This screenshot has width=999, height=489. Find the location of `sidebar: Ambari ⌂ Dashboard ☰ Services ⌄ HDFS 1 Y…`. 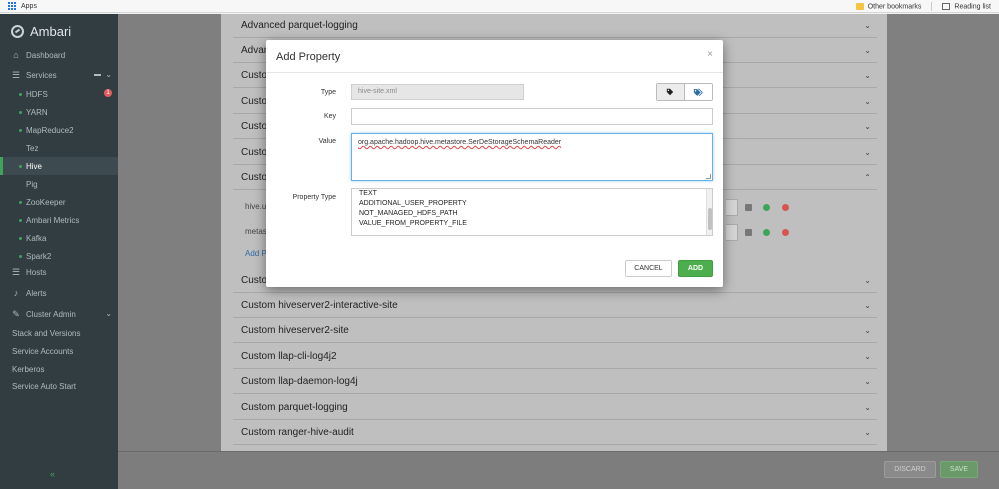

sidebar: Ambari ⌂ Dashboard ☰ Services ⌄ HDFS 1 Y… is located at coordinates (59, 251).